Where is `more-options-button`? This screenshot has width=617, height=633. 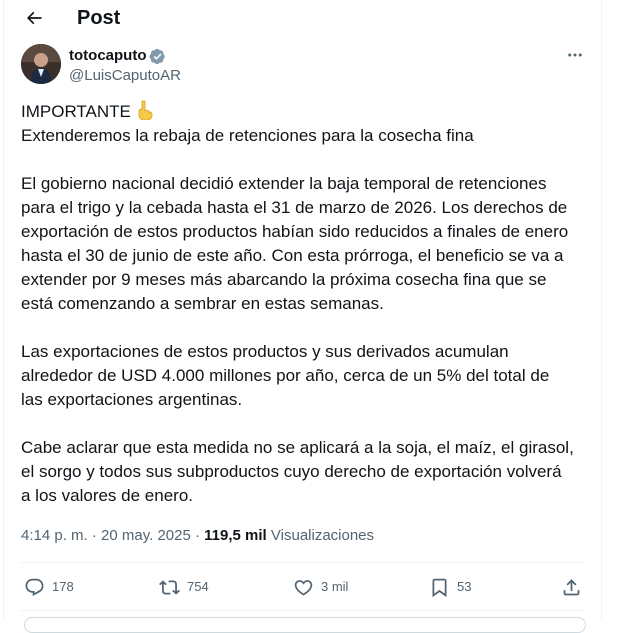
more-options-button is located at coordinates (575, 55).